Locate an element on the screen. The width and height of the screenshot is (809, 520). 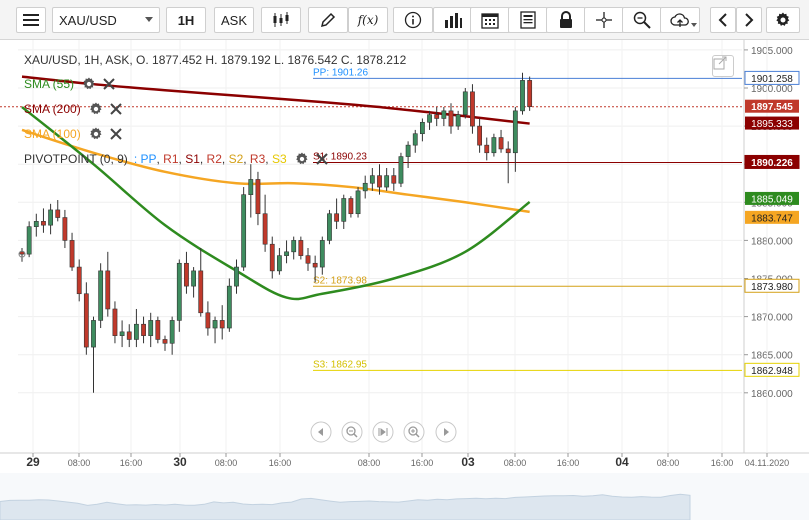
time-tick-label: 03 is located at coordinates (468, 462).